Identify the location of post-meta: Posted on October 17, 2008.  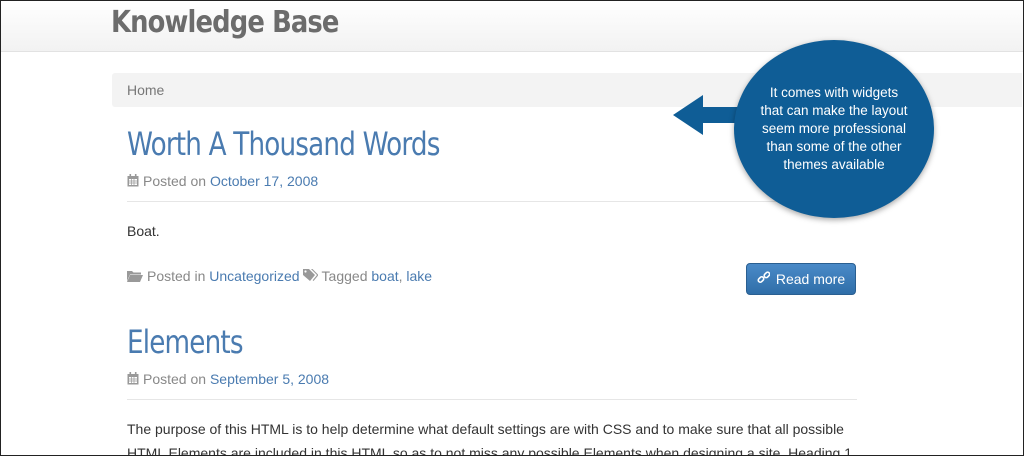
(222, 181).